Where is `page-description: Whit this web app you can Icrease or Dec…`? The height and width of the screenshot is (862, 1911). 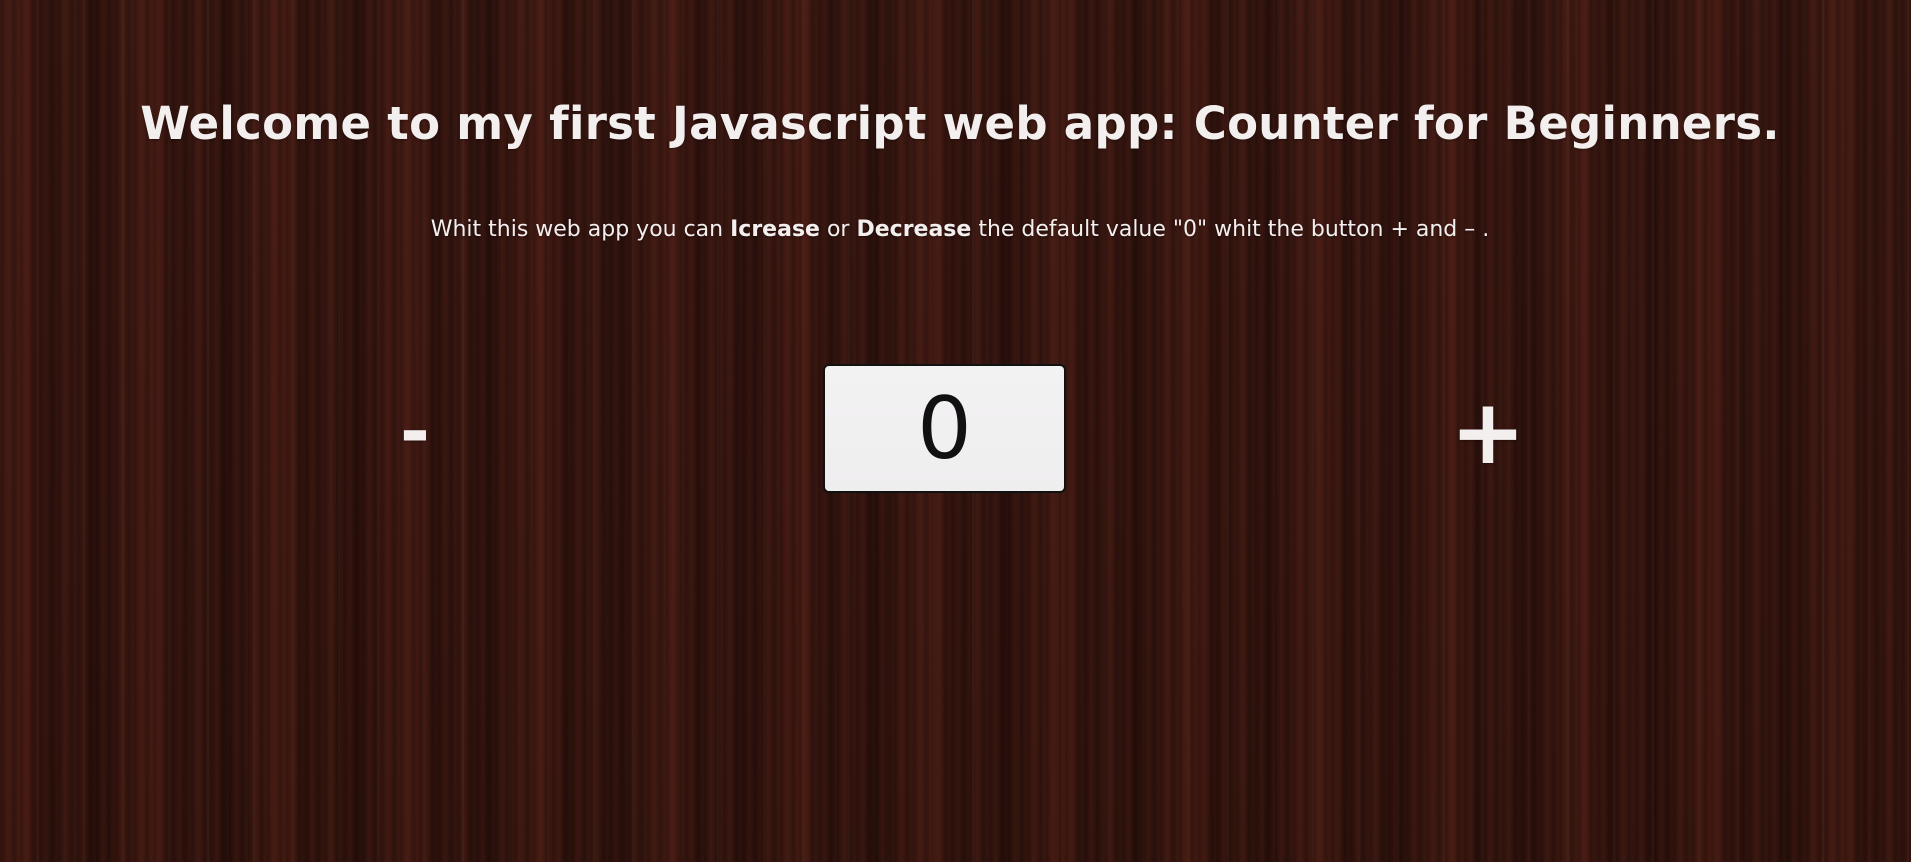 page-description: Whit this web app you can Icrease or Dec… is located at coordinates (955, 229).